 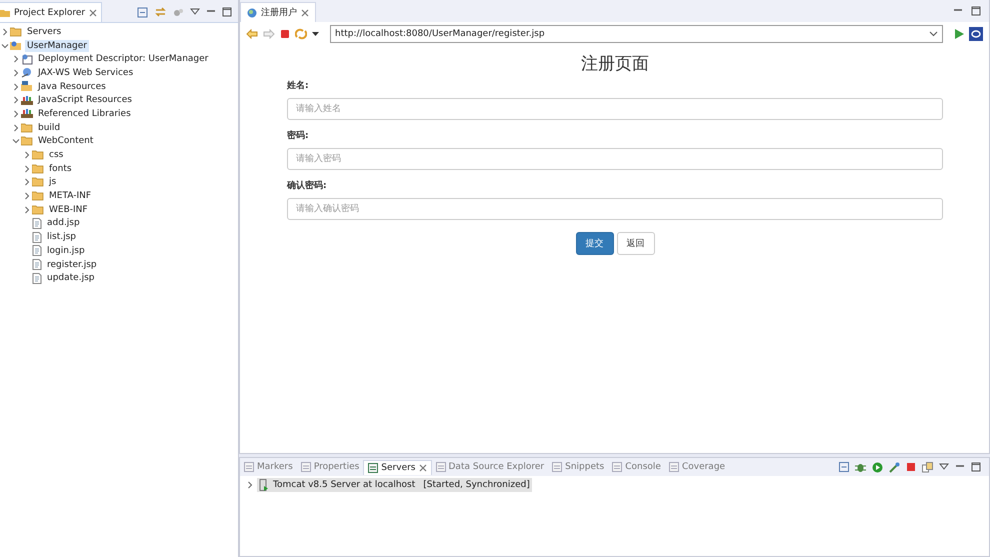 What do you see at coordinates (60, 168) in the screenshot?
I see `tree-item: fonts` at bounding box center [60, 168].